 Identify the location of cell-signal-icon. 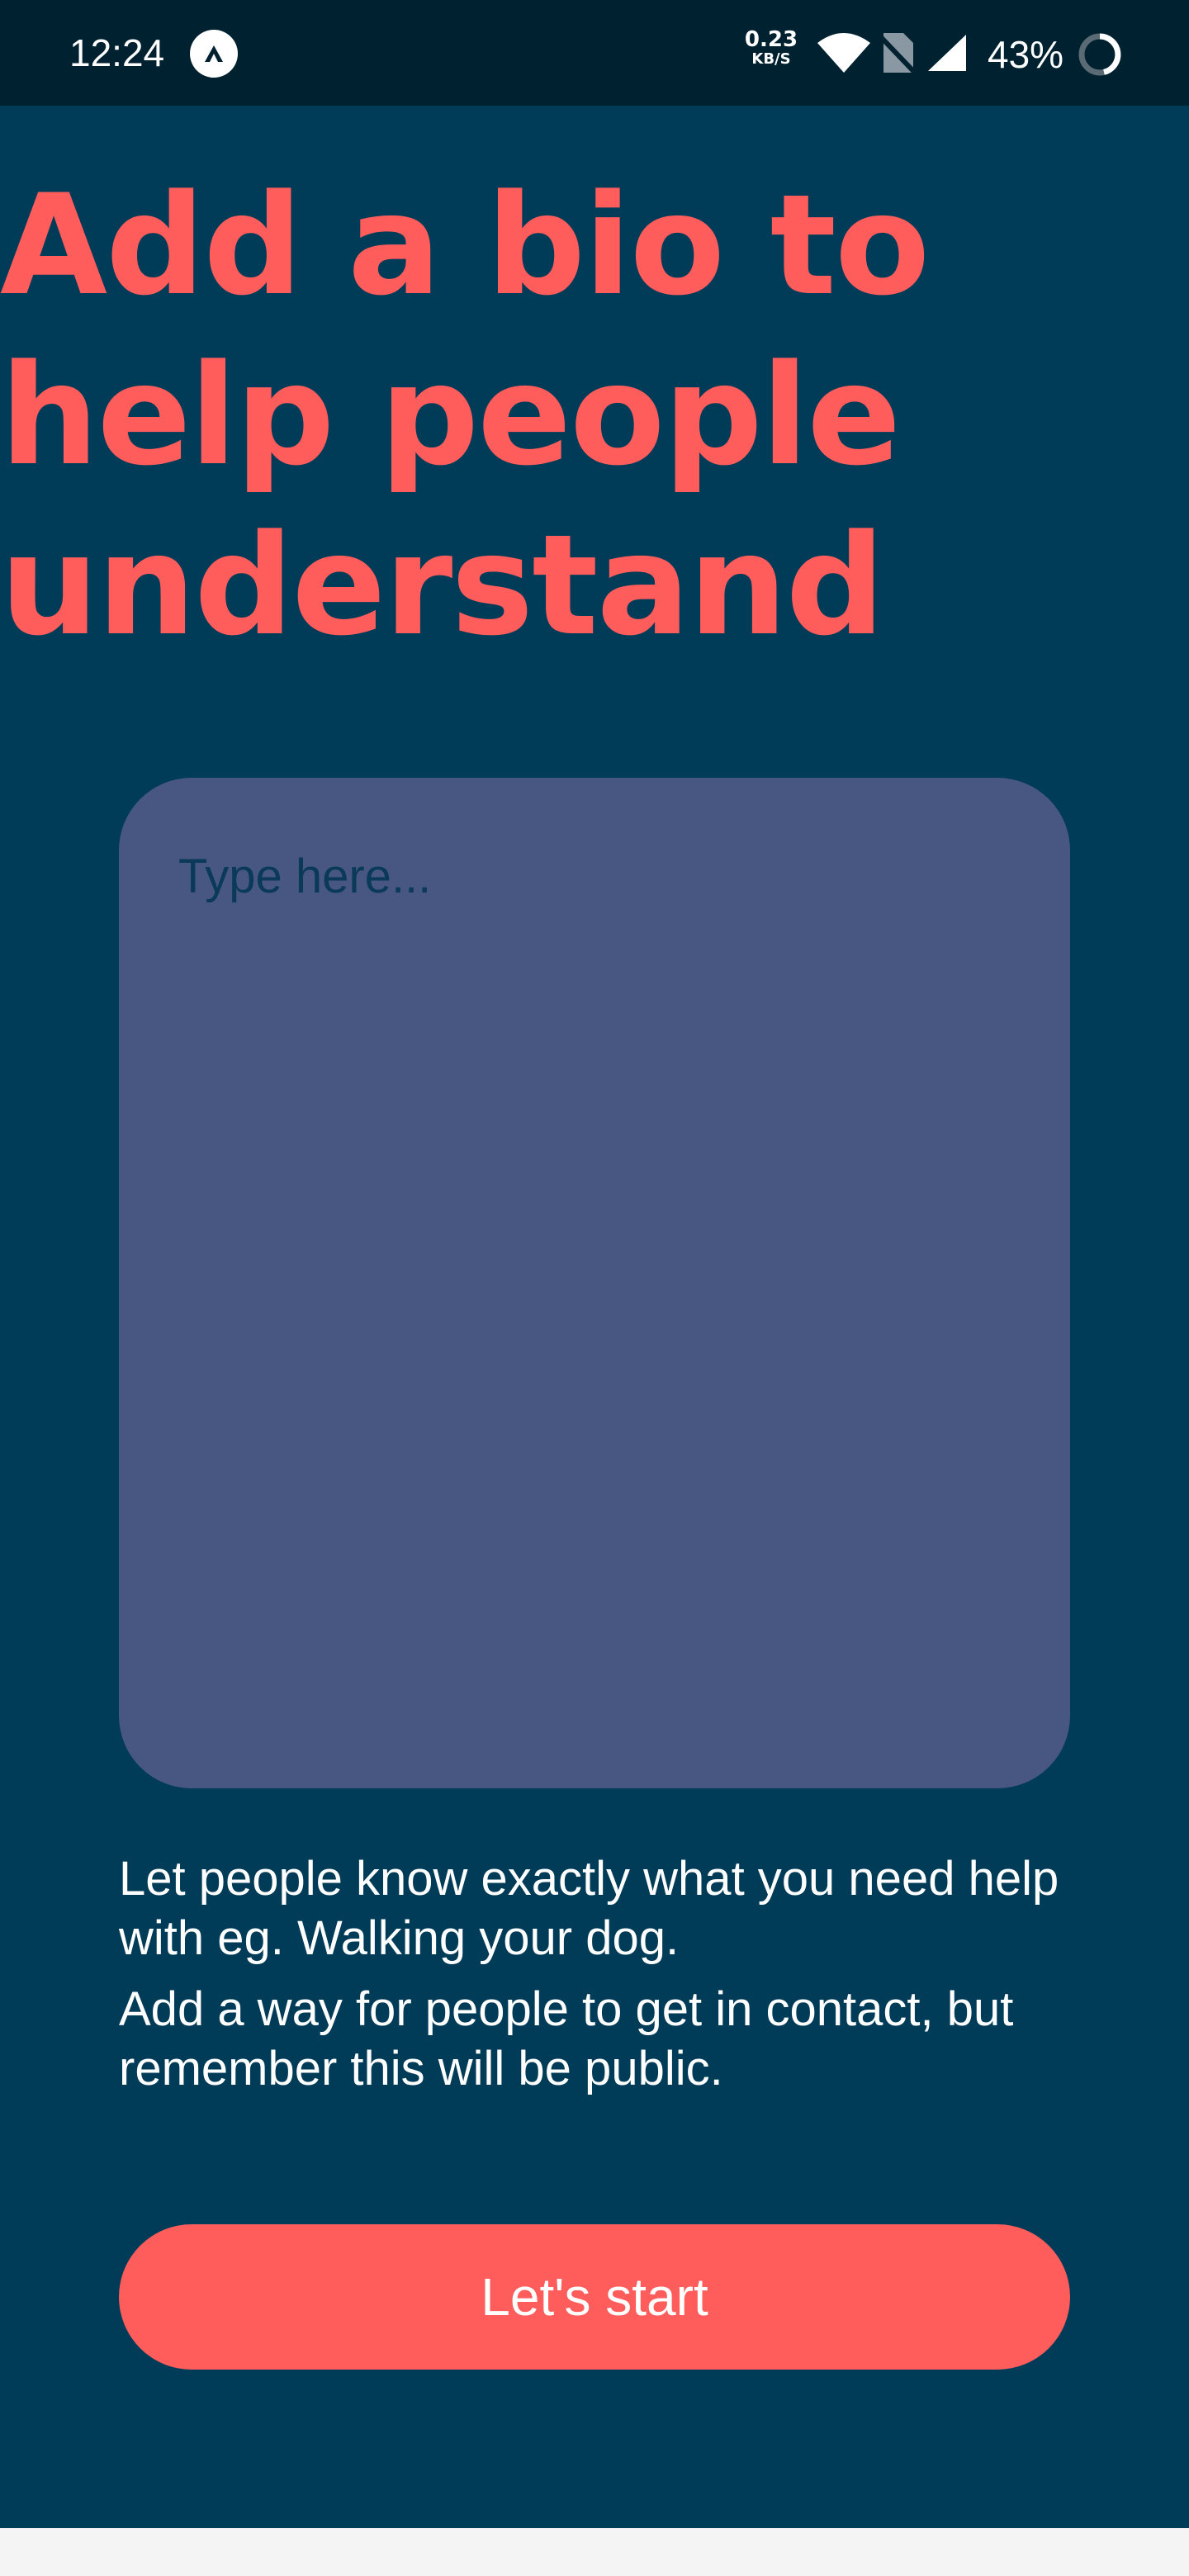
(947, 53).